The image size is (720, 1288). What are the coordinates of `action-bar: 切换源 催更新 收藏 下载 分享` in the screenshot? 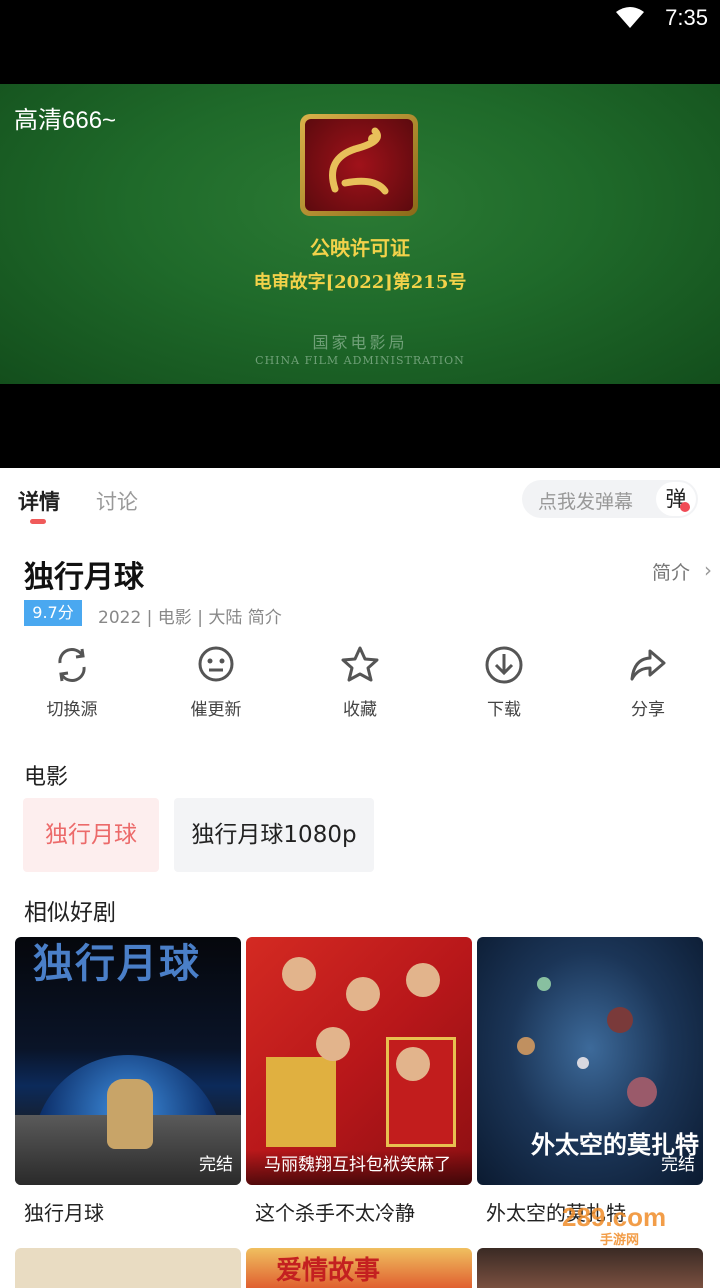 It's located at (360, 685).